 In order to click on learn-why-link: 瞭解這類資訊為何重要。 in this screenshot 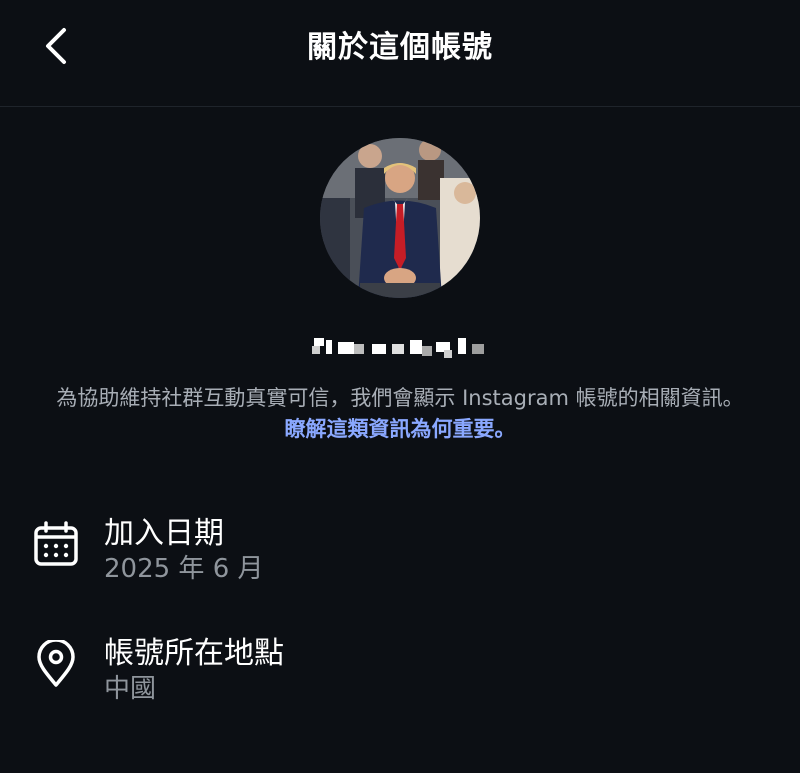, I will do `click(400, 429)`.